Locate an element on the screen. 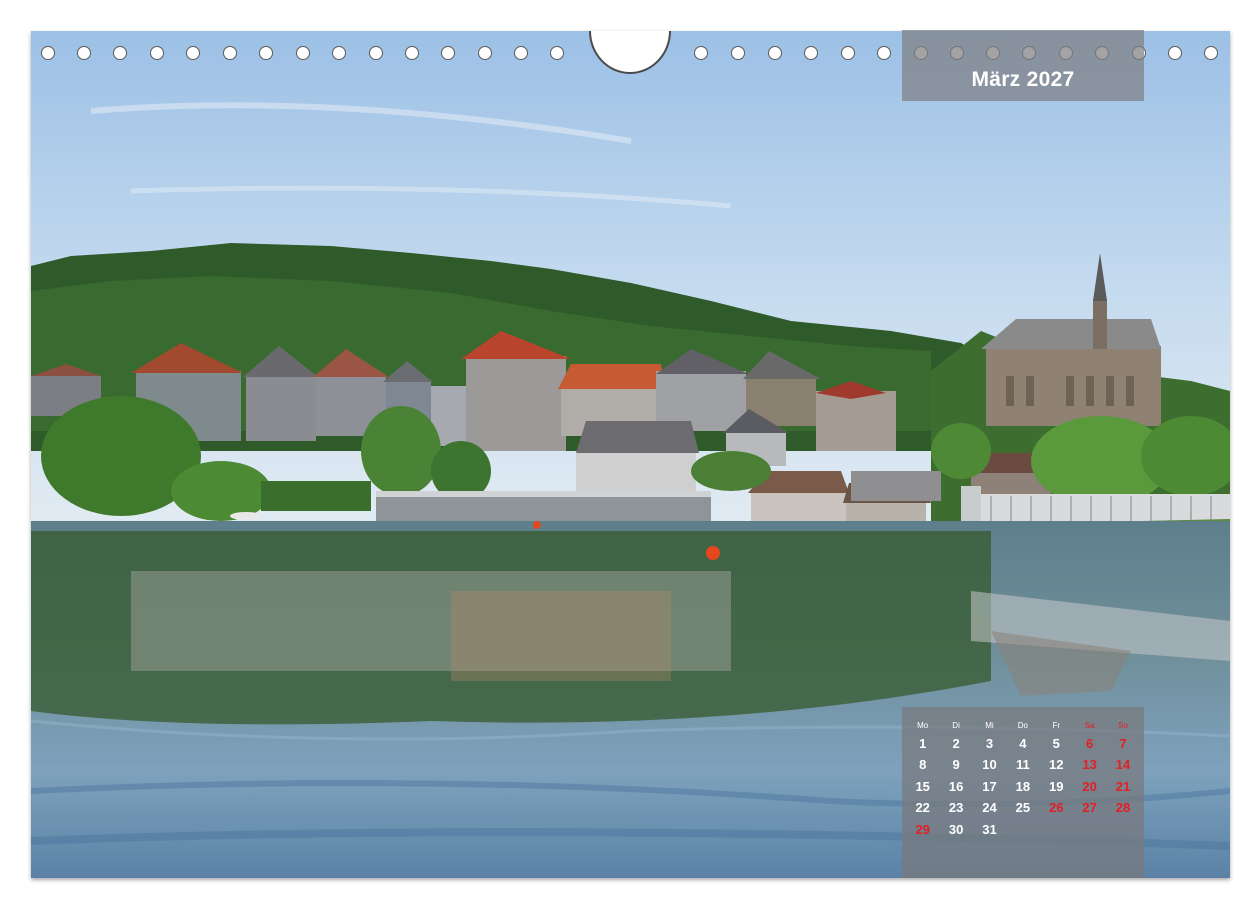 The image size is (1260, 908). calendar-day: 13 is located at coordinates (1089, 765).